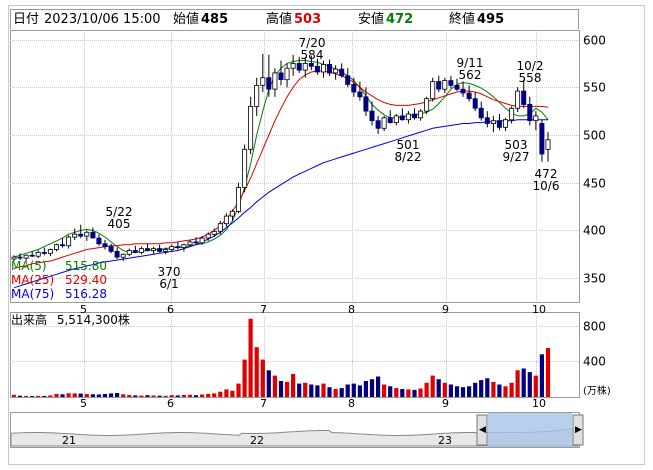 The width and height of the screenshot is (653, 470). Describe the element at coordinates (470, 75) in the screenshot. I see `peak-annotation: 562` at that location.